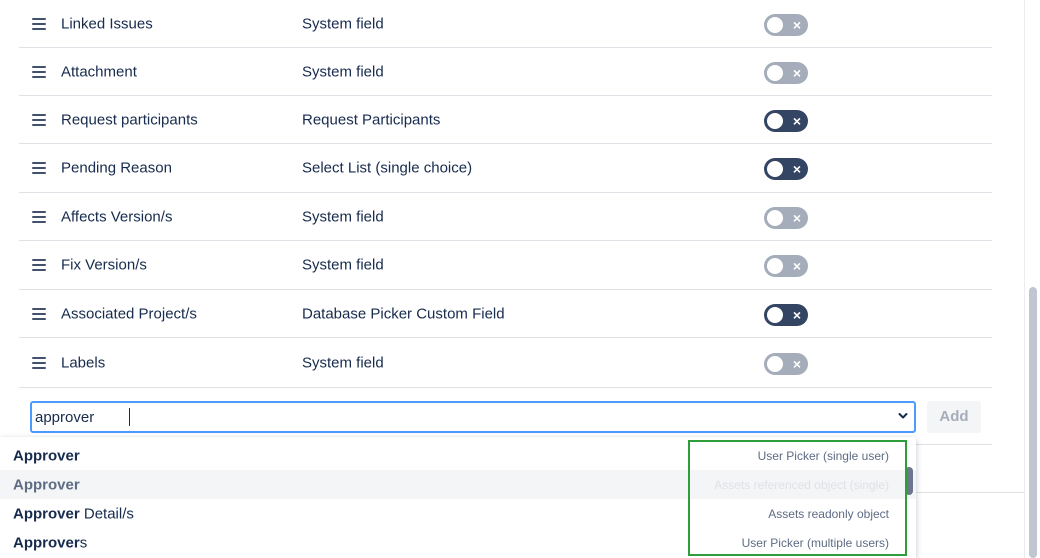 The width and height of the screenshot is (1040, 558). I want to click on dropdown-option: Approver User Picker (single user), so click(458, 455).